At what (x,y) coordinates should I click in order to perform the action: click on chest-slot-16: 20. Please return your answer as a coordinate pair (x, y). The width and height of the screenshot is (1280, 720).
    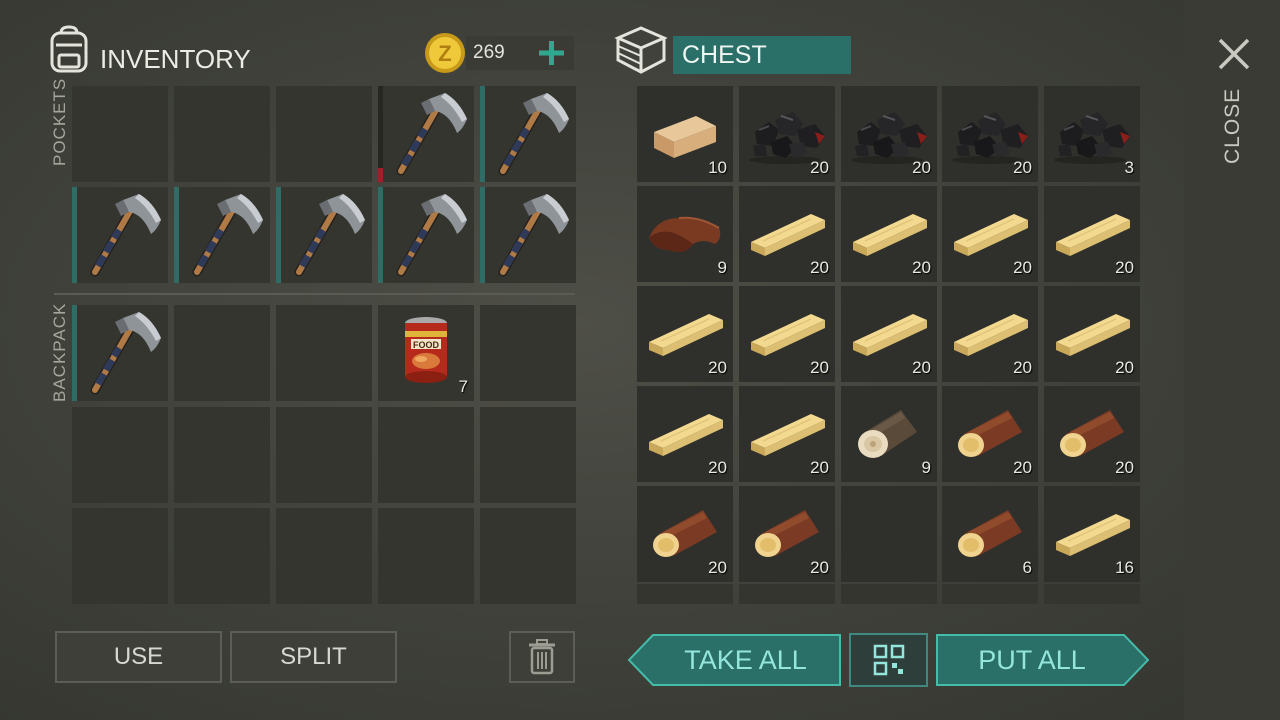
    Looking at the image, I should click on (787, 434).